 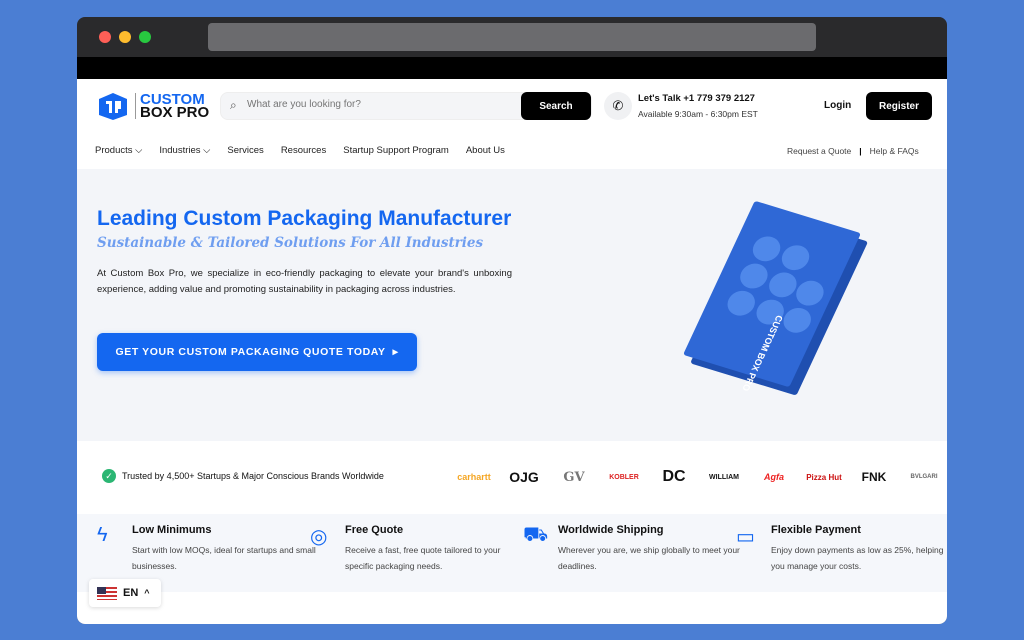 I want to click on cta-label: GET YOUR CUSTOM PACKAGING QUOTE TODAY, so click(x=250, y=352).